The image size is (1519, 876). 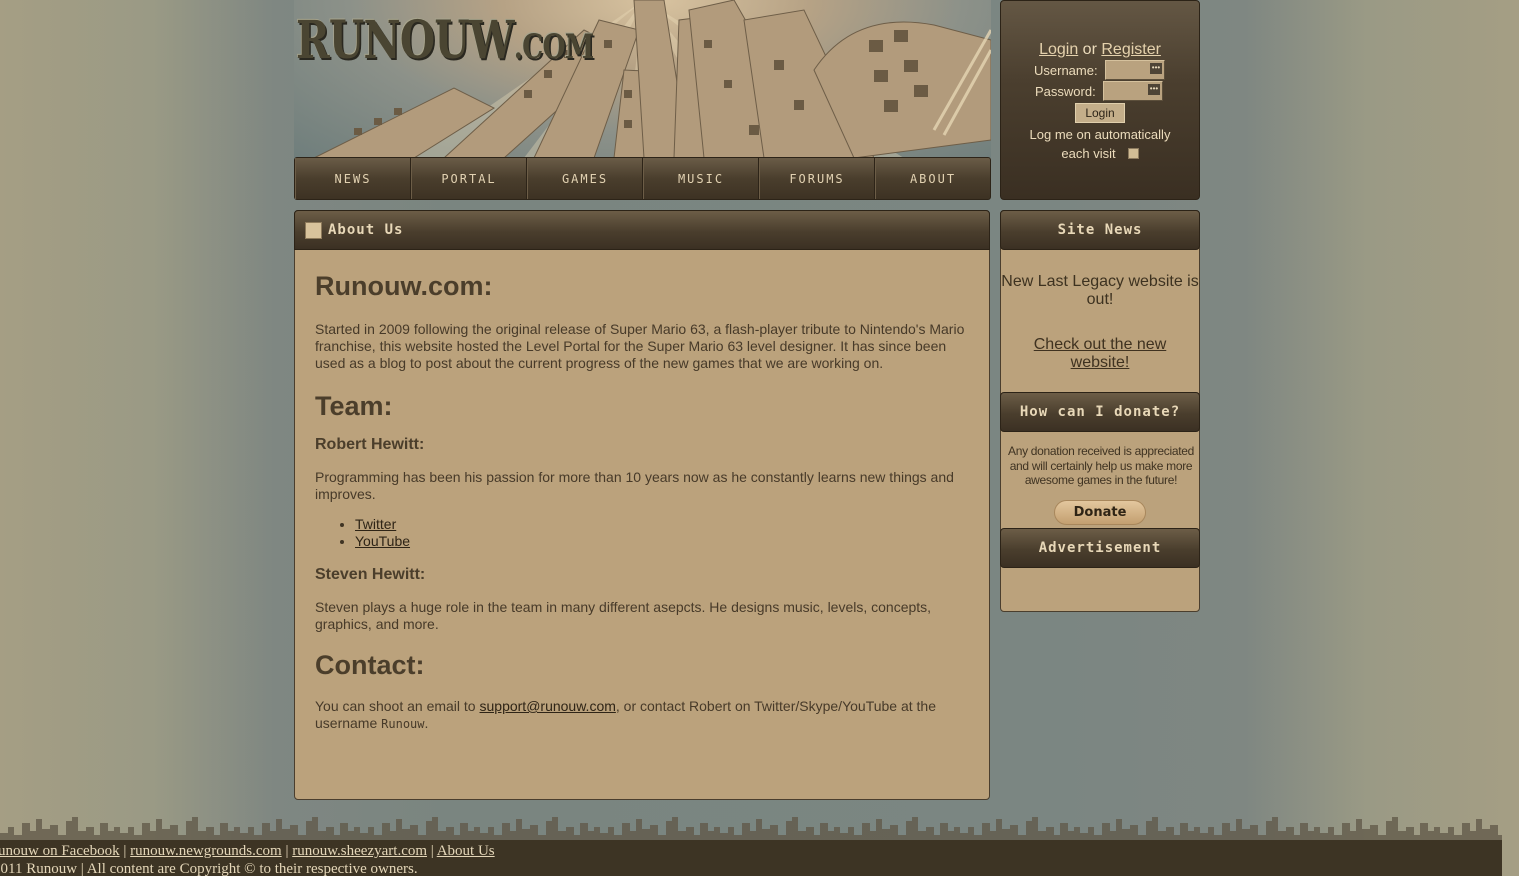 I want to click on list-item: Twitter, so click(x=665, y=524).